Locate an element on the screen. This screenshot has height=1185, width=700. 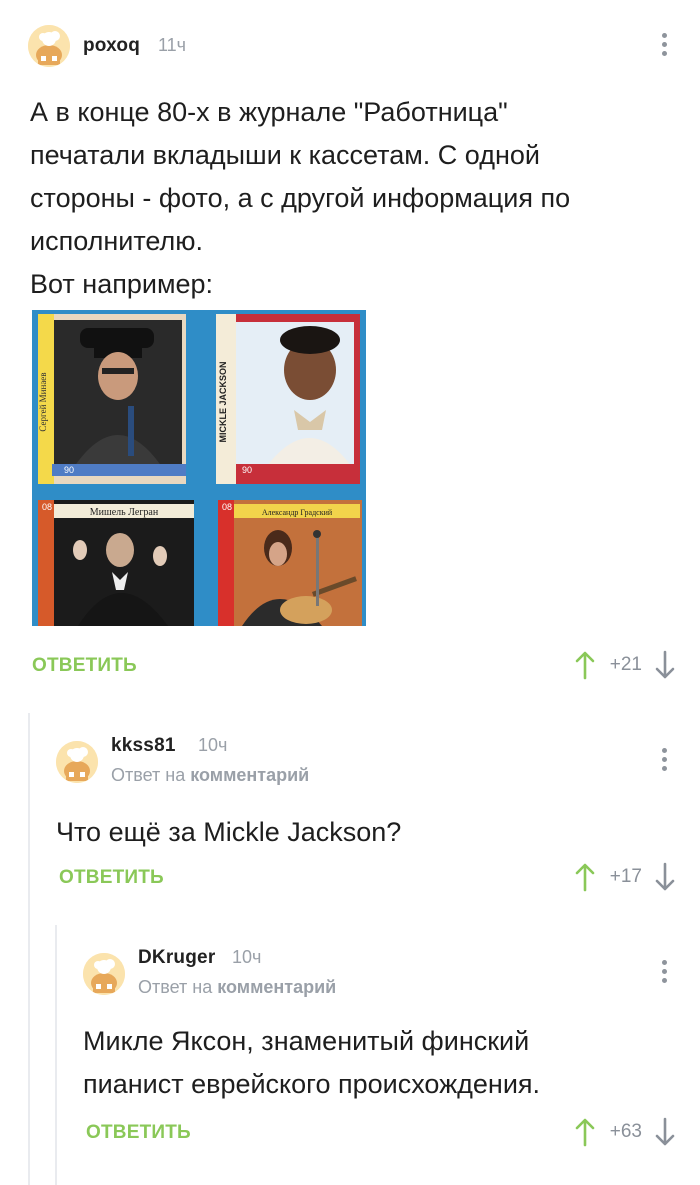
card-label: Мишель Легран is located at coordinates (124, 512).